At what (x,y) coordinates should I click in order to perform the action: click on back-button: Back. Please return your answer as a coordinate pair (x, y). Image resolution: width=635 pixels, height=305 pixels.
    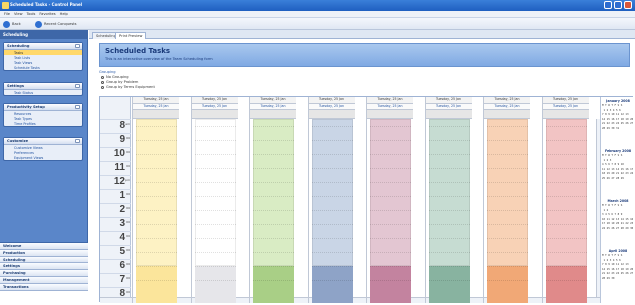
    Looking at the image, I should click on (12, 24).